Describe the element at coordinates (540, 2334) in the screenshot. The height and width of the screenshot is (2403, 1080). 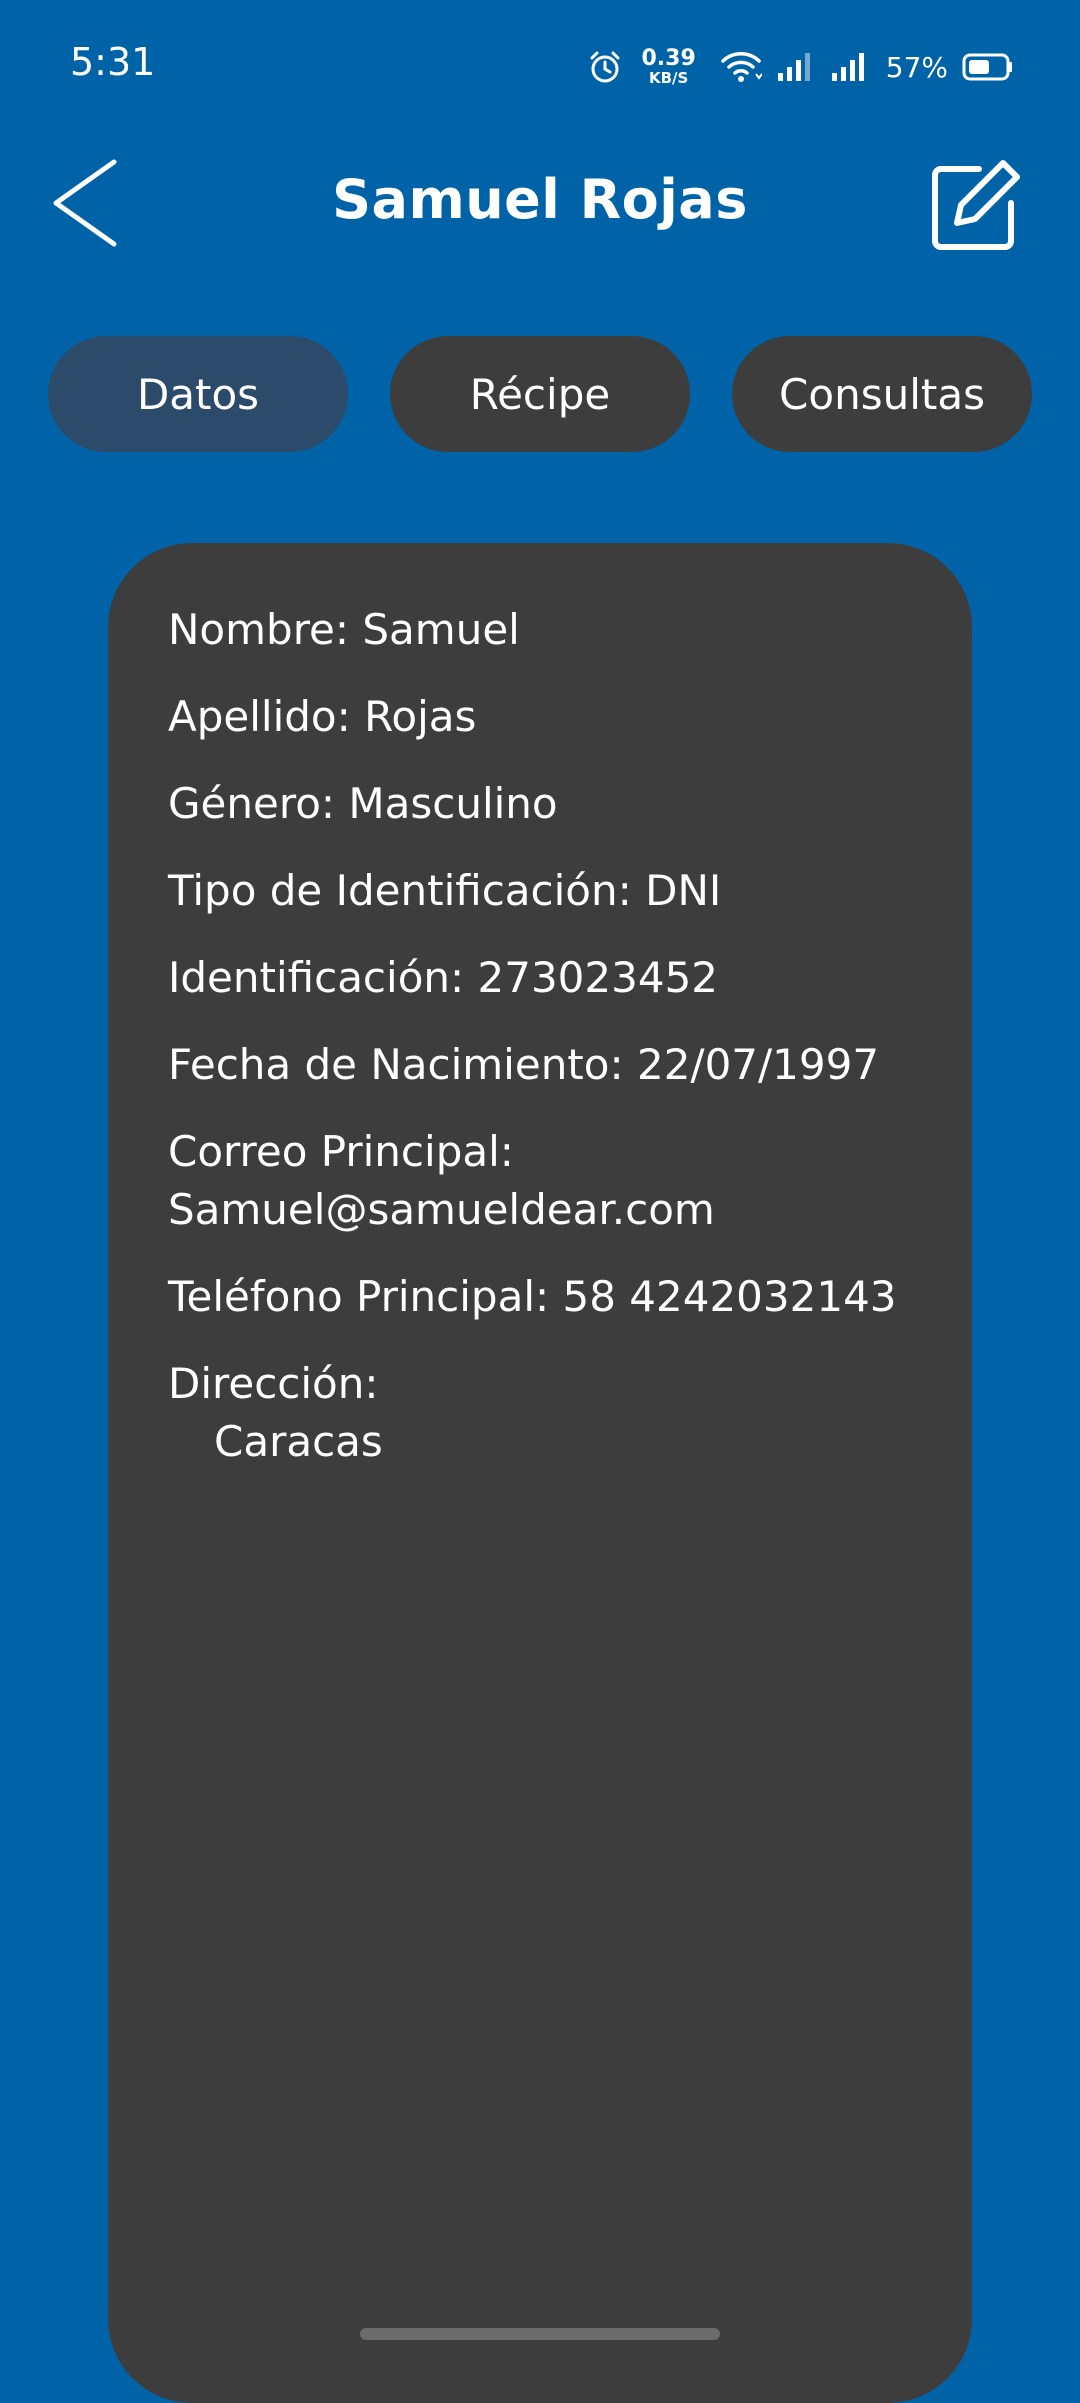
I see `home-indicator` at that location.